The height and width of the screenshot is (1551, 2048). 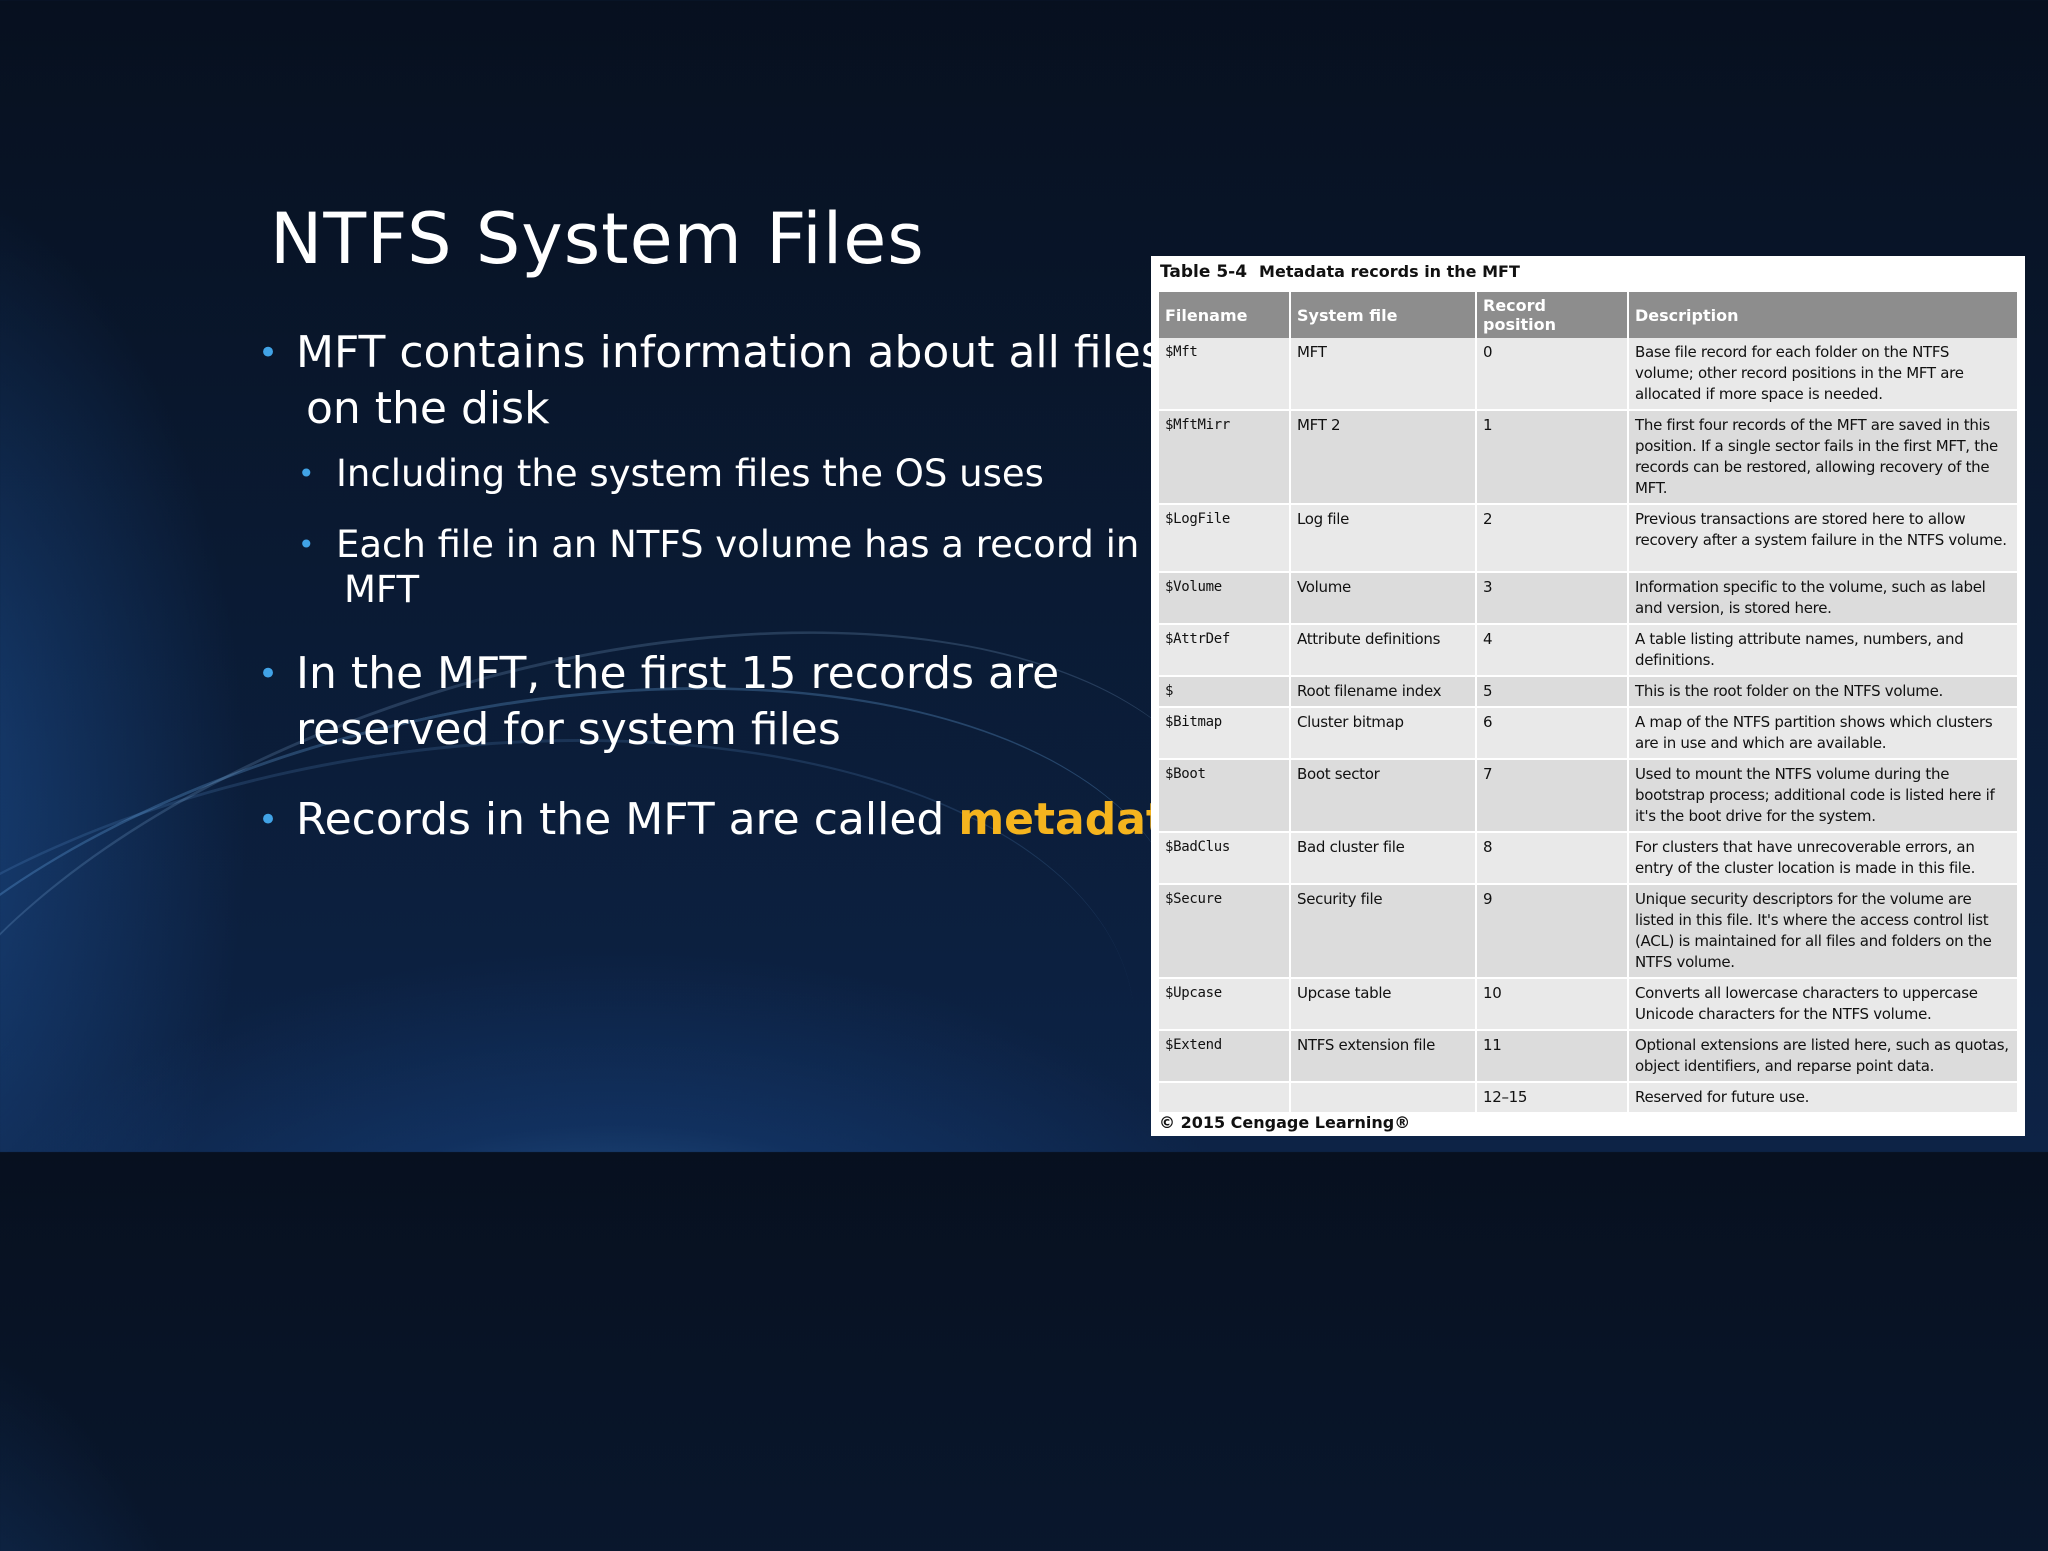 I want to click on filename-cell: $Mft, so click(x=1225, y=374).